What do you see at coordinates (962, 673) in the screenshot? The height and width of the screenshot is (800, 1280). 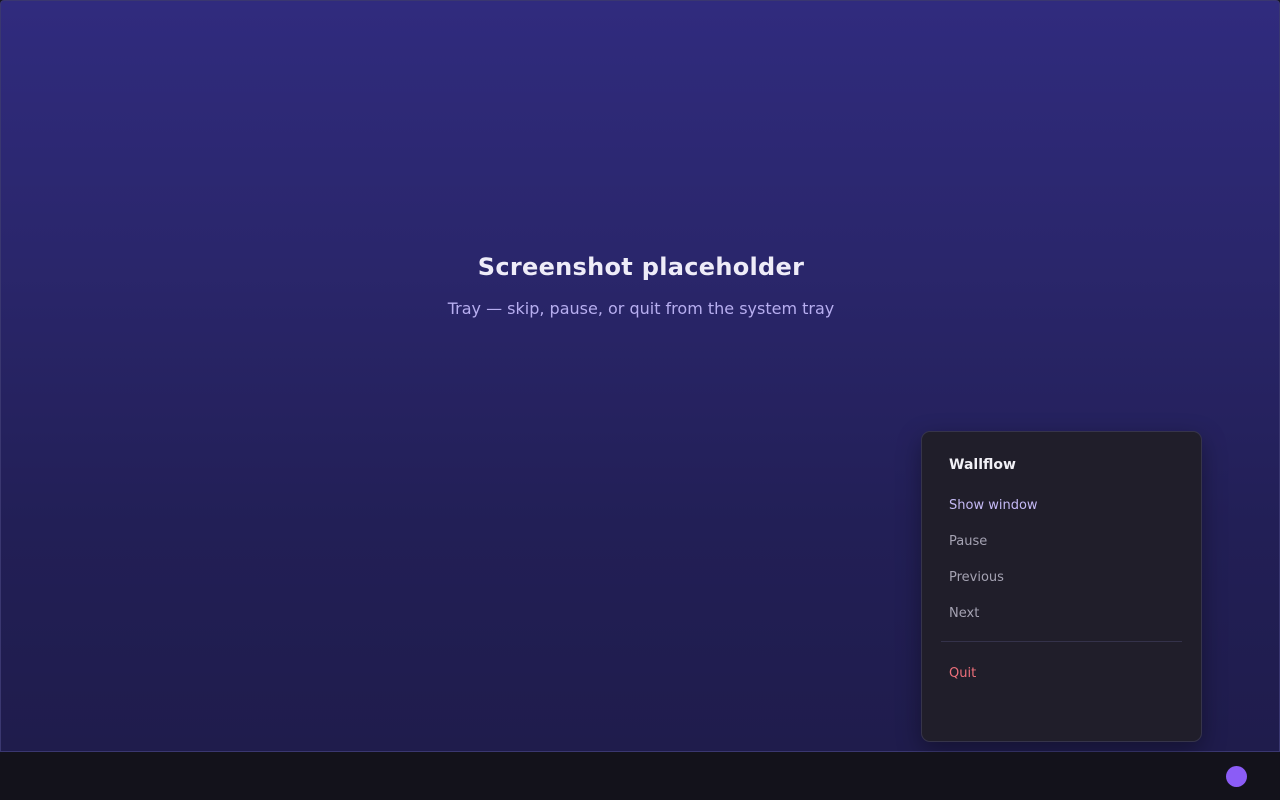 I see `menu-item-quit: Quit` at bounding box center [962, 673].